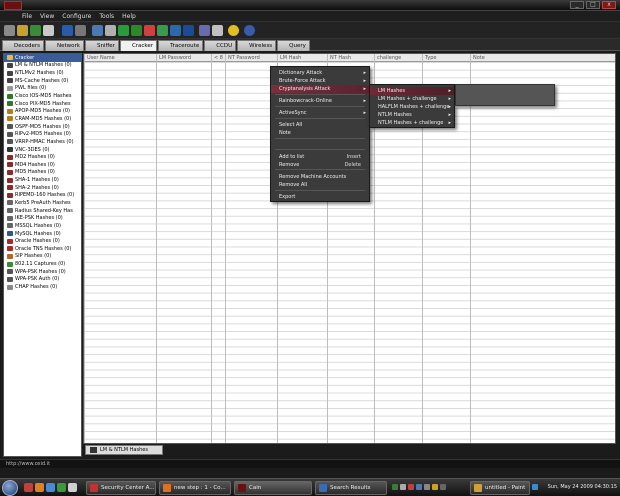  I want to click on submenu-item: NTLM Hashes ▸, so click(412, 115).